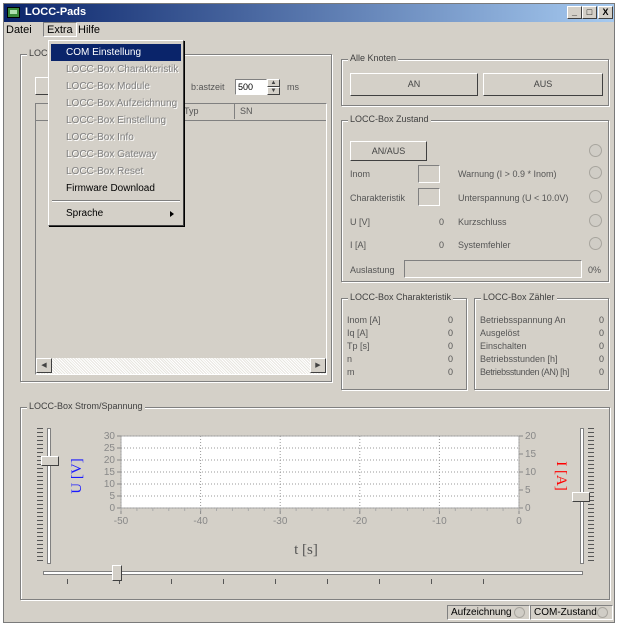 Image resolution: width=619 pixels, height=627 pixels. What do you see at coordinates (200, 521) in the screenshot?
I see `x-tick-label: -40` at bounding box center [200, 521].